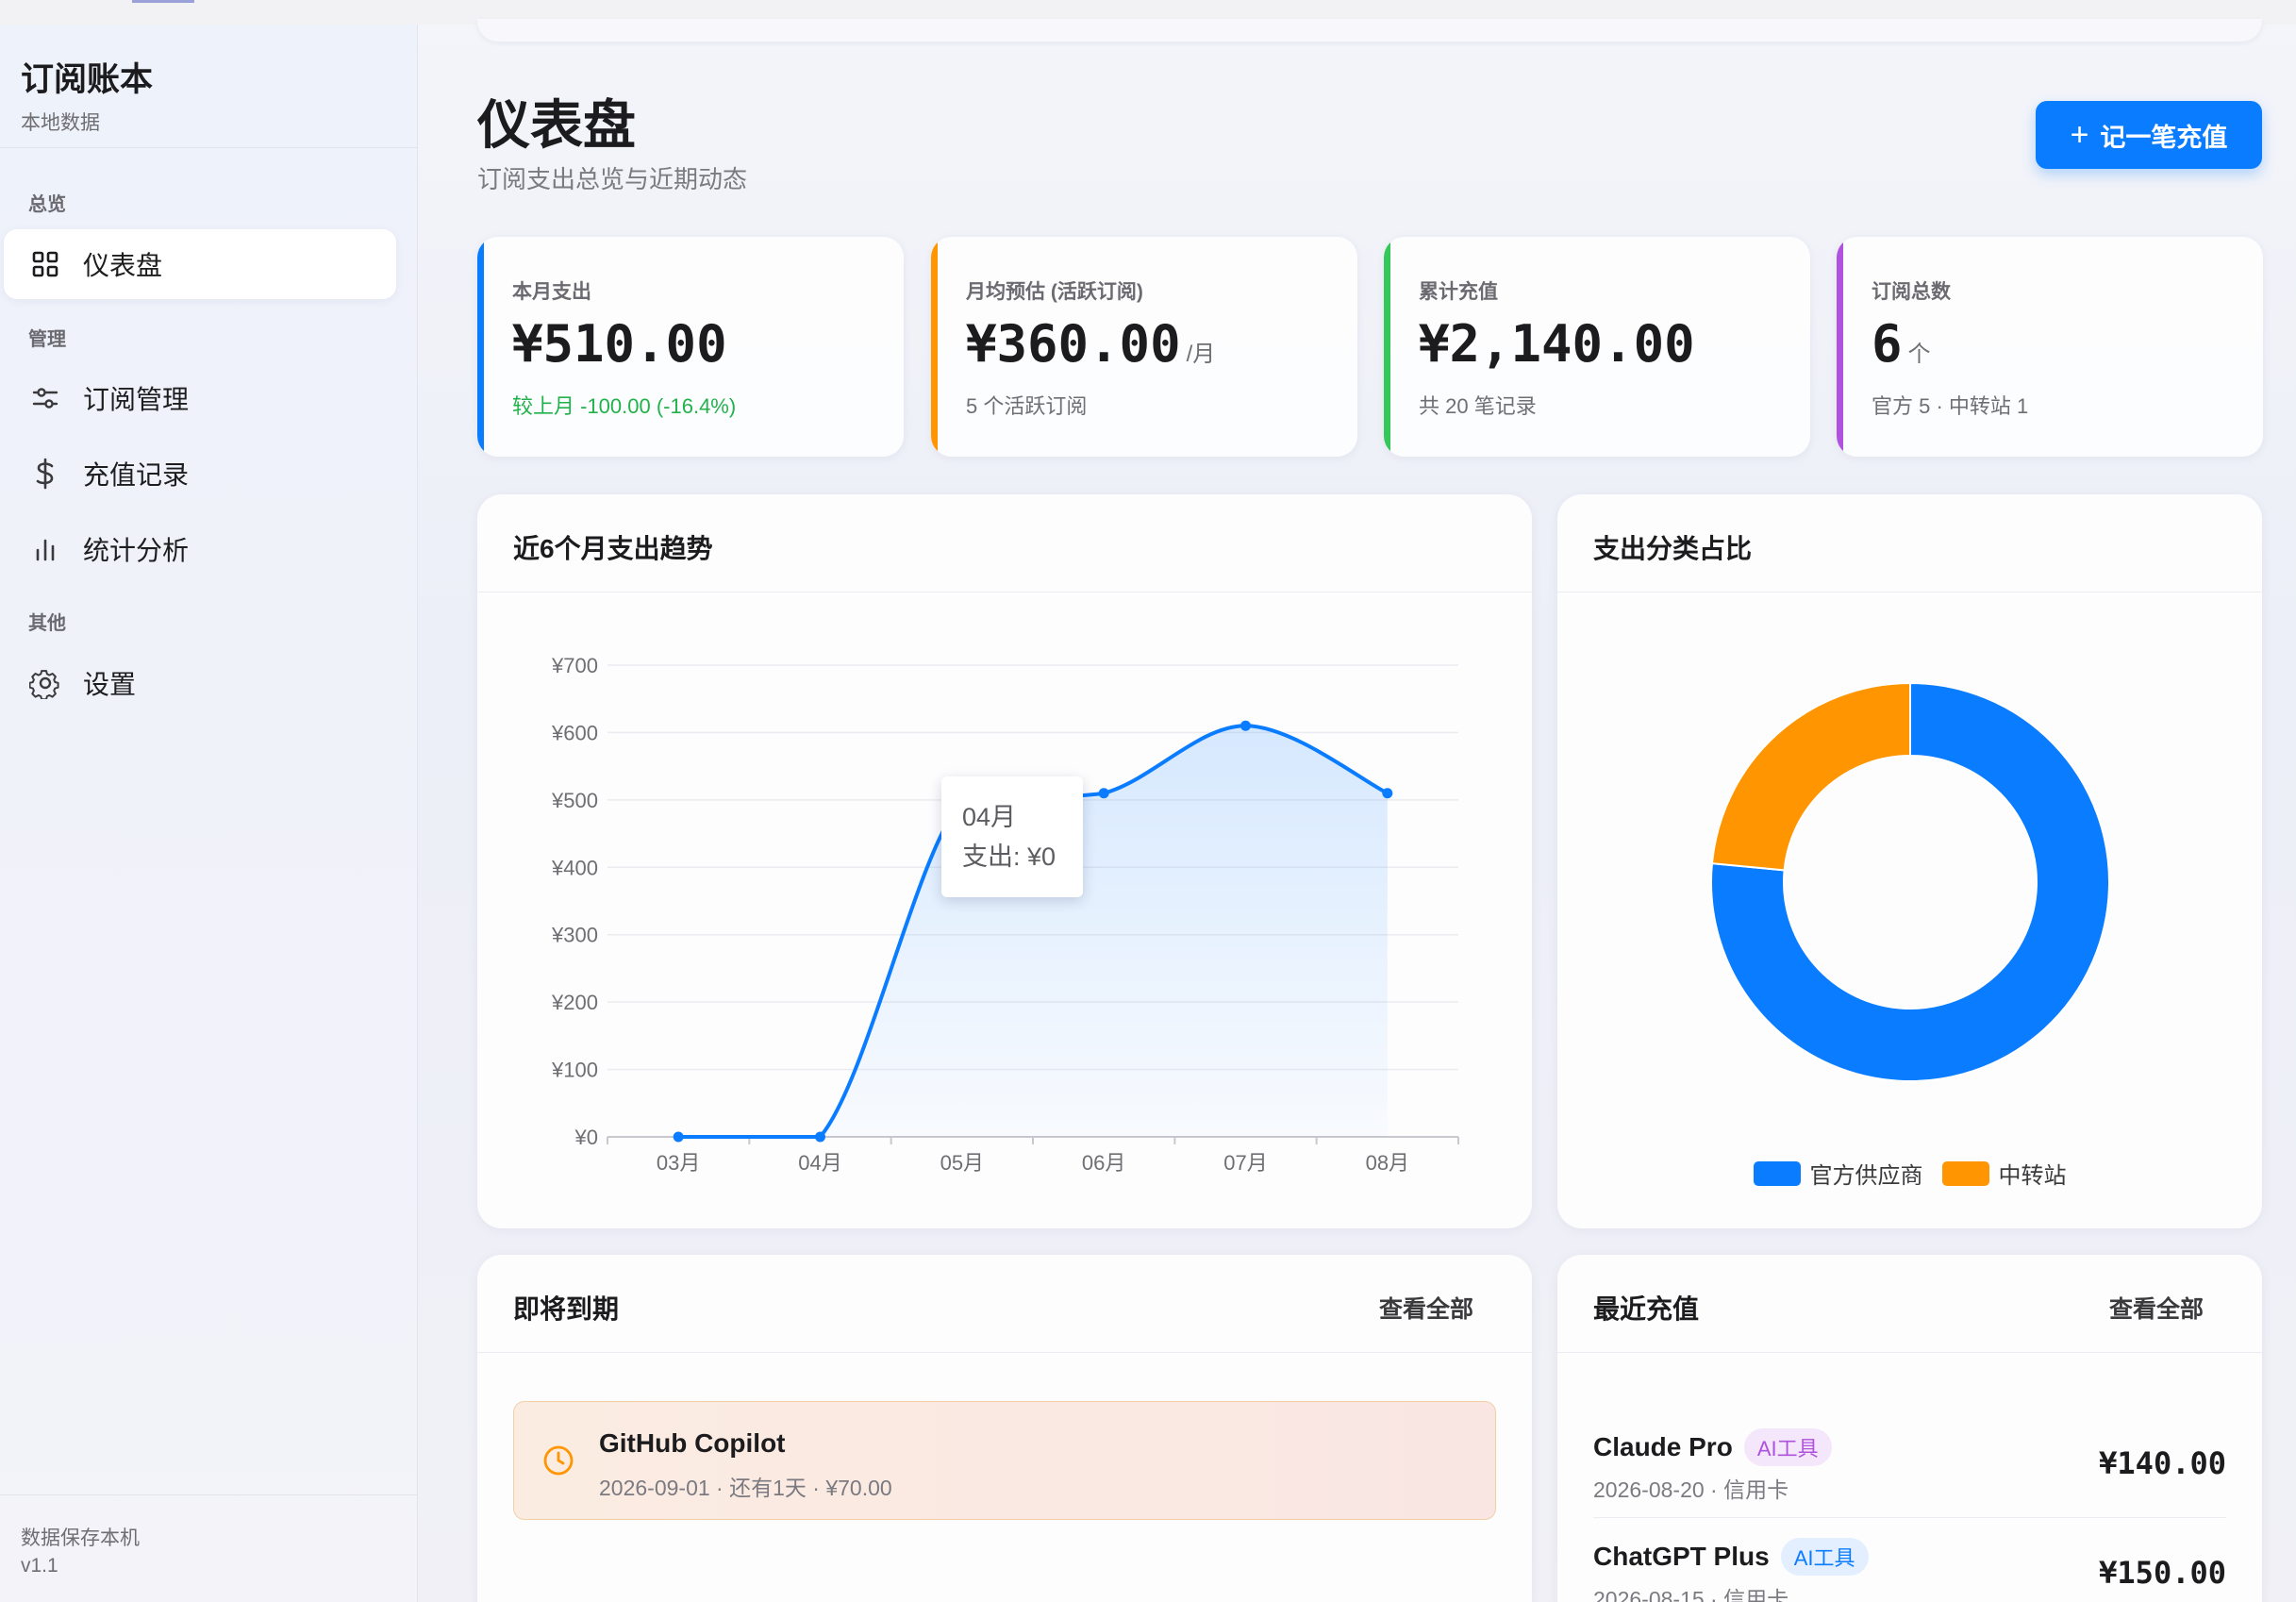  What do you see at coordinates (47, 204) in the screenshot?
I see `section-overview: 总览` at bounding box center [47, 204].